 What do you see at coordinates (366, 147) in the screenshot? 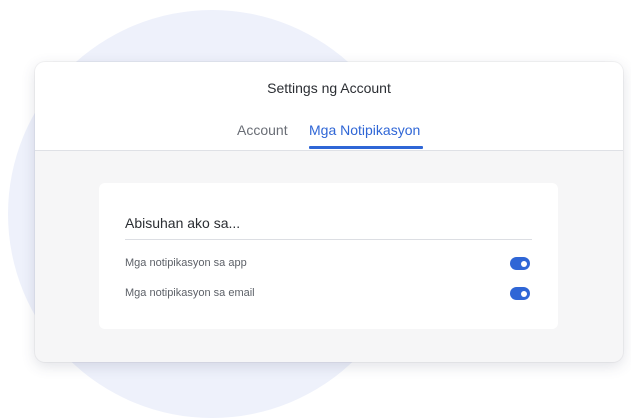
I see `active-tab-indicator` at bounding box center [366, 147].